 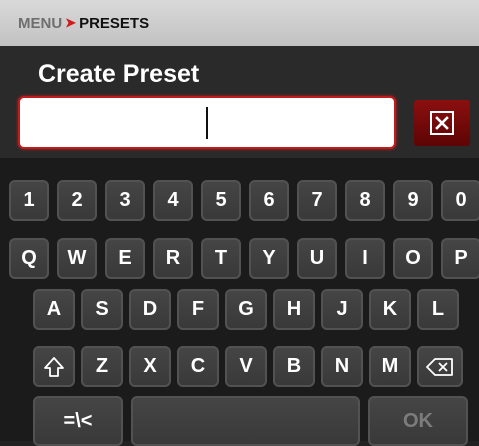 What do you see at coordinates (418, 421) in the screenshot?
I see `ok-key: OK` at bounding box center [418, 421].